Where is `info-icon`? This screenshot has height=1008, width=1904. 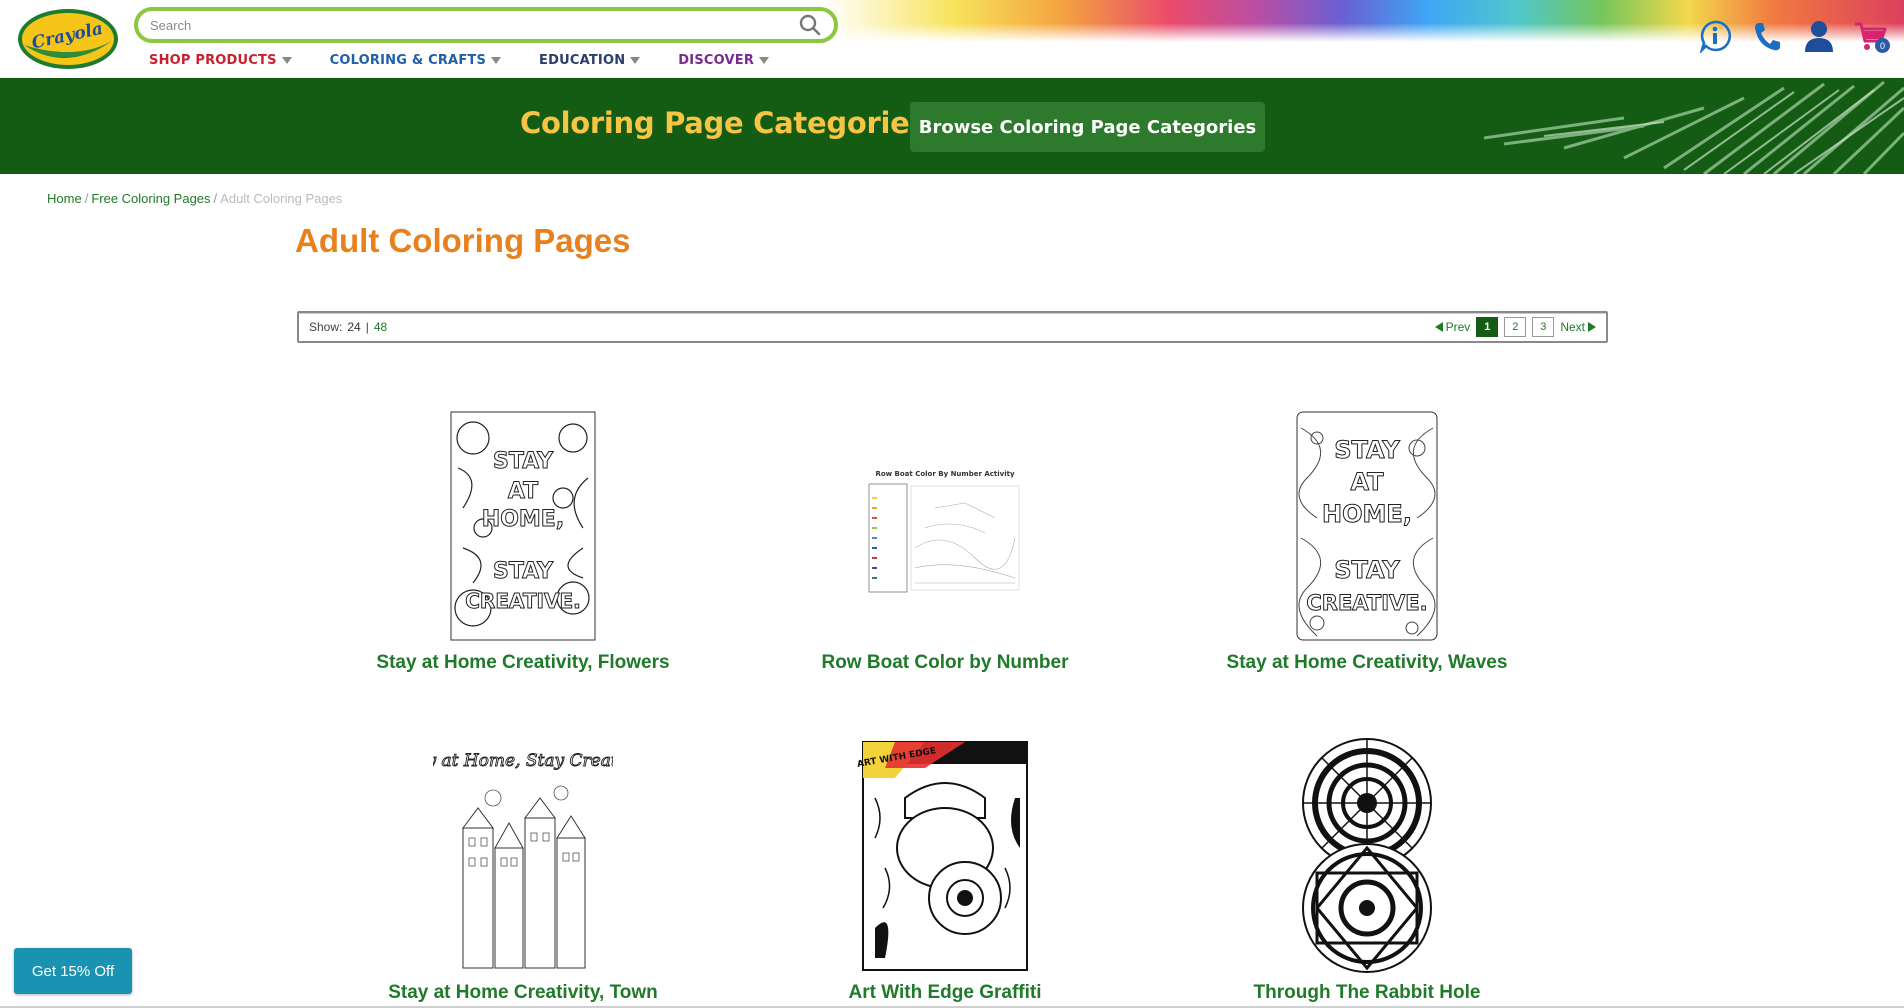 info-icon is located at coordinates (1715, 36).